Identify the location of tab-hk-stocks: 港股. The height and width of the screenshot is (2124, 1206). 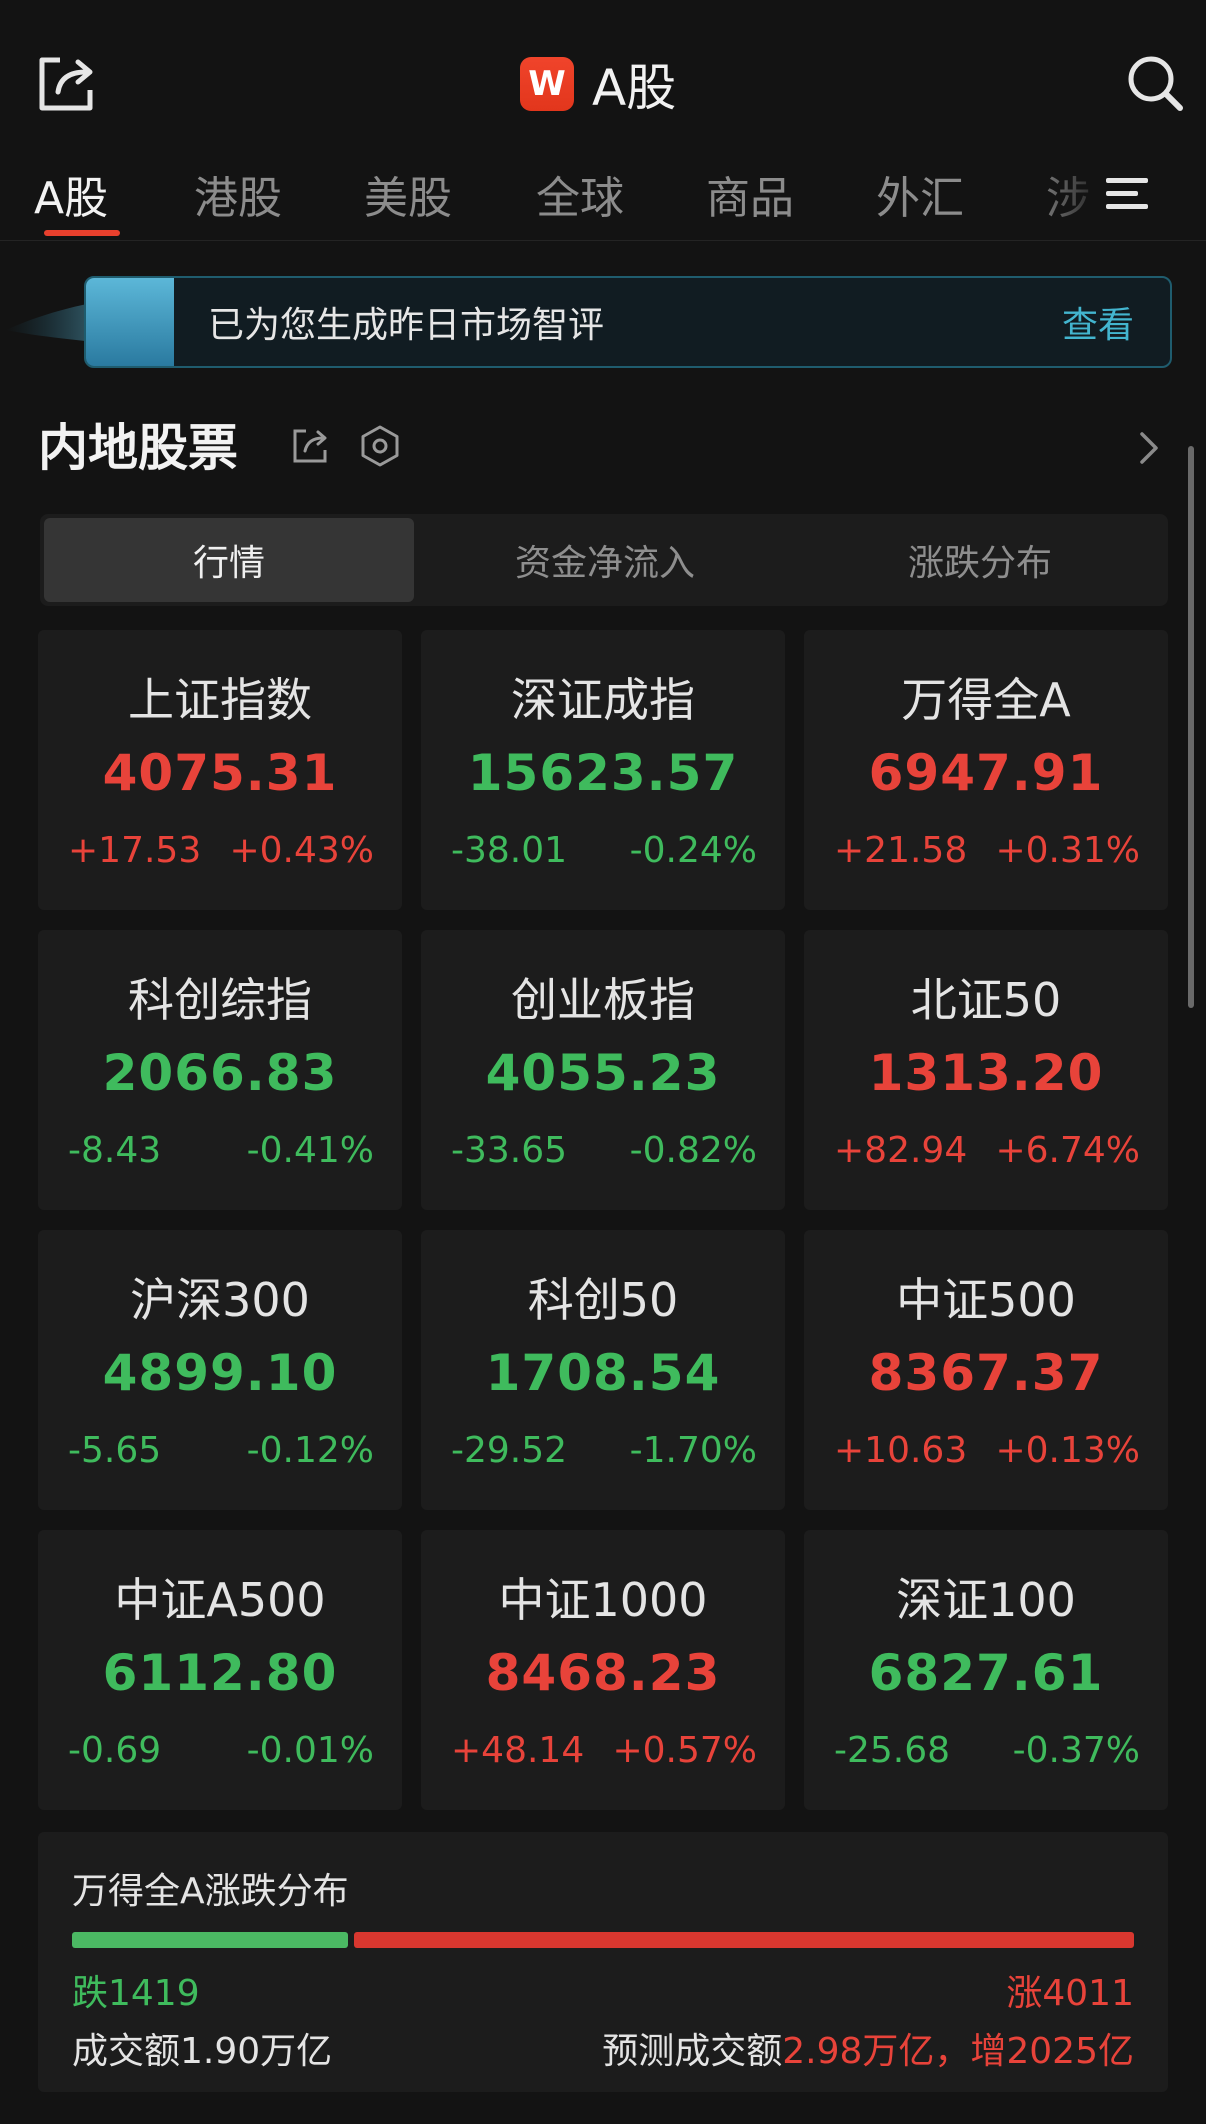
(238, 194).